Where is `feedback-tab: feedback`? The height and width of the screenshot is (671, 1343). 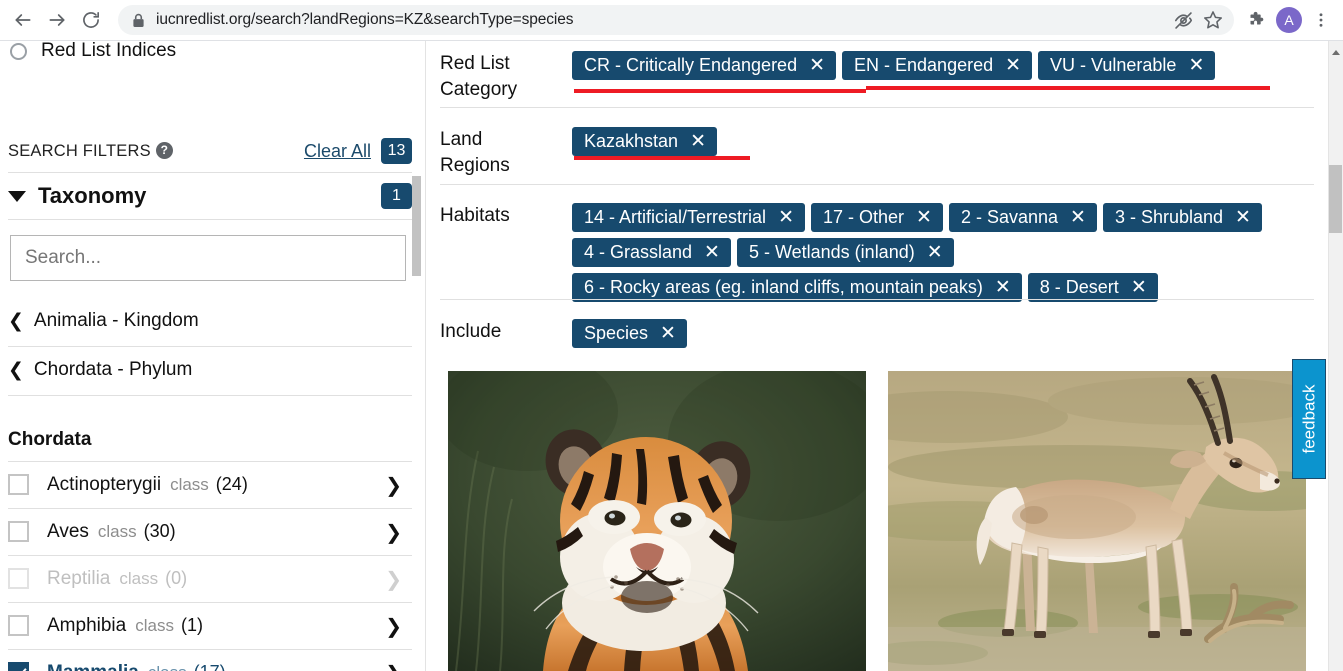
feedback-tab: feedback is located at coordinates (1309, 419).